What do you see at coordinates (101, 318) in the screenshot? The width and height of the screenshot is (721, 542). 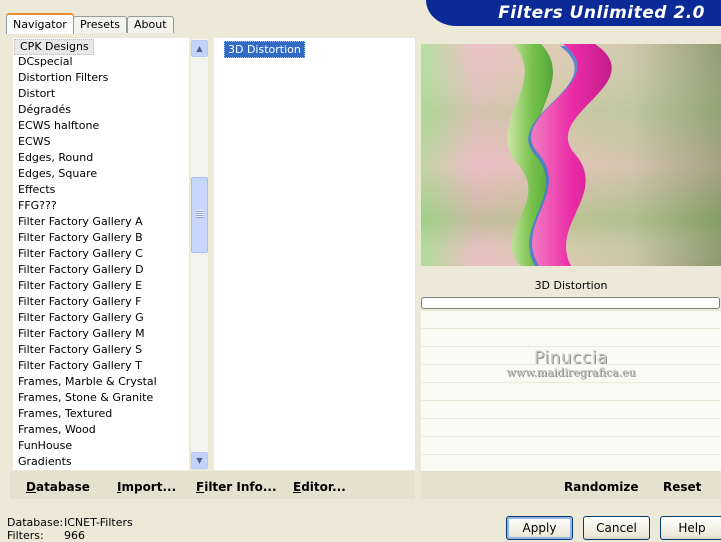 I see `category-item: Filter Factory Gallery G` at bounding box center [101, 318].